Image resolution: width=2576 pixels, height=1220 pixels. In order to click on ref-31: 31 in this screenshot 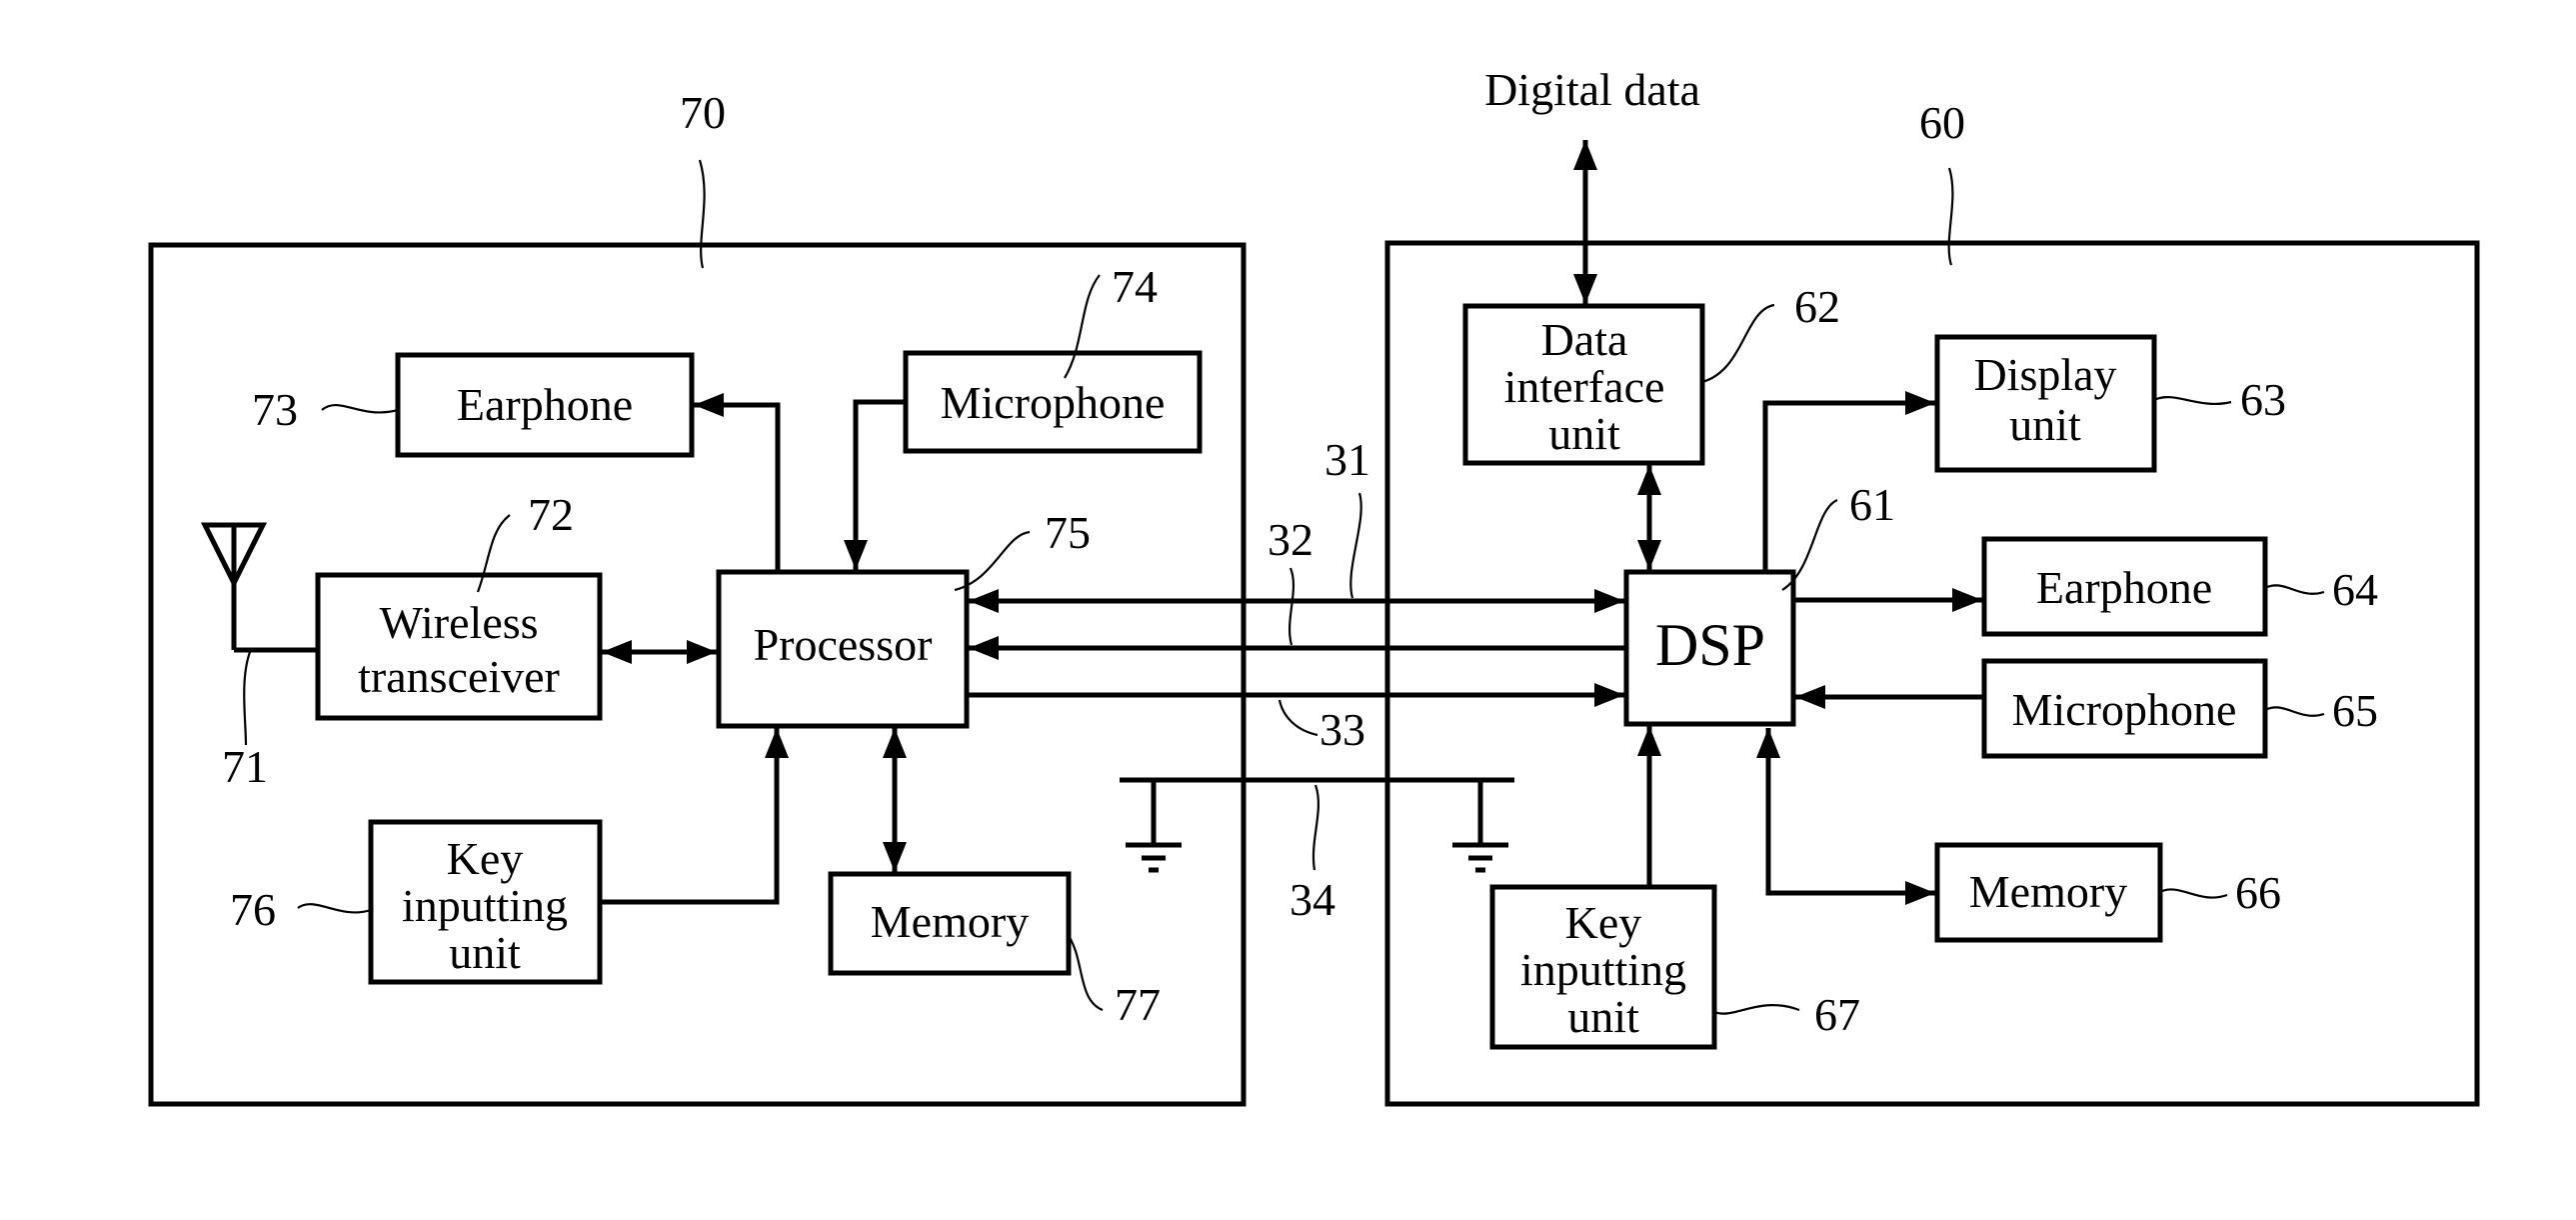, I will do `click(1347, 459)`.